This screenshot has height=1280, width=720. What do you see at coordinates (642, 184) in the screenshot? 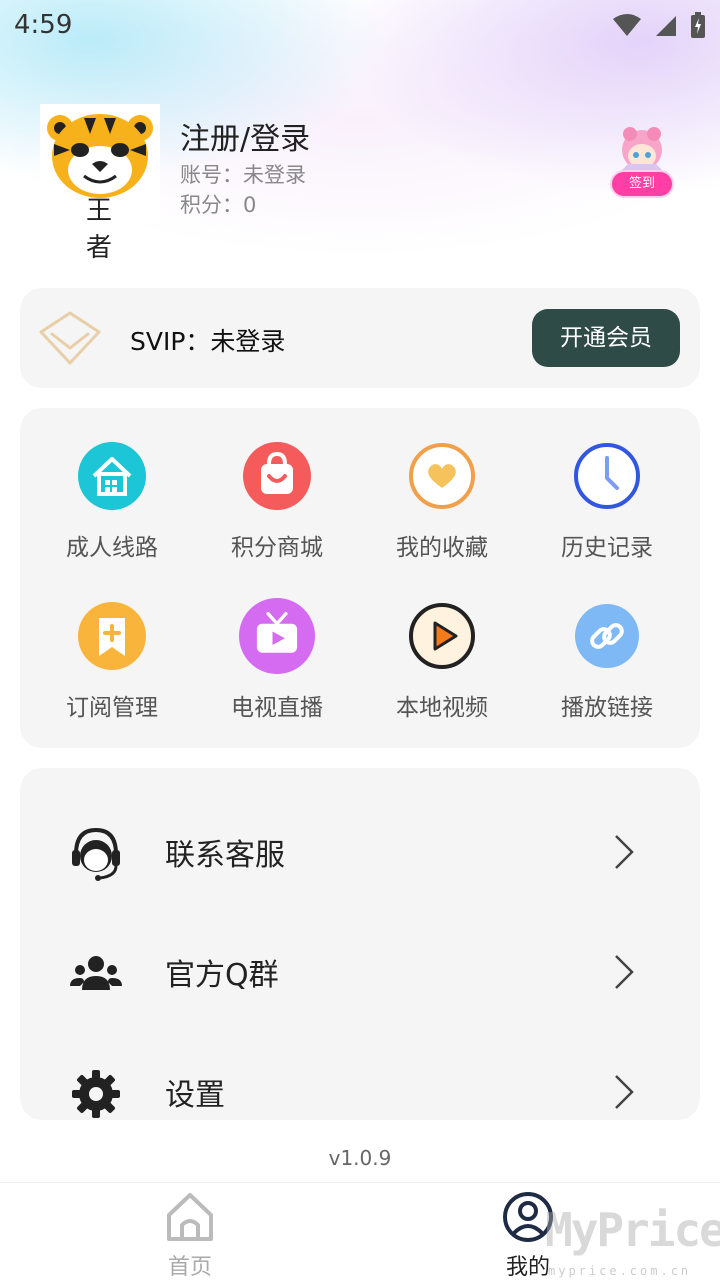
I see `checkin-button: 签到` at bounding box center [642, 184].